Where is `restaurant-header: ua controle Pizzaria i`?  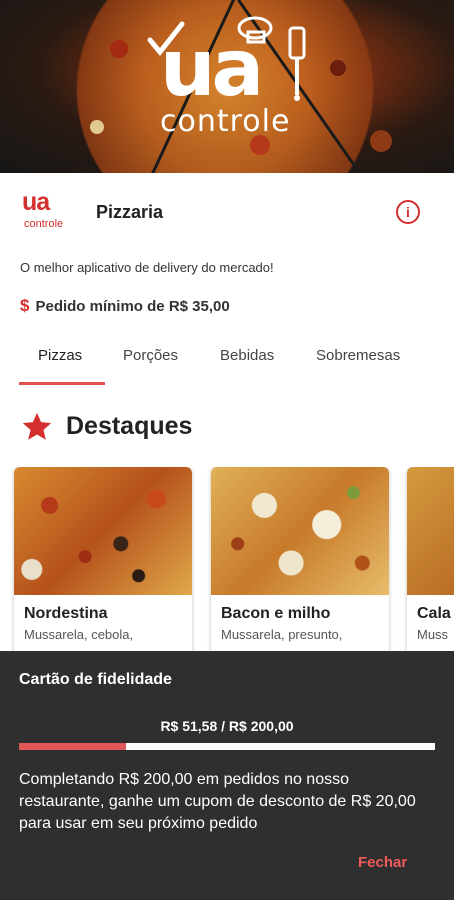
restaurant-header: ua controle Pizzaria i is located at coordinates (227, 214).